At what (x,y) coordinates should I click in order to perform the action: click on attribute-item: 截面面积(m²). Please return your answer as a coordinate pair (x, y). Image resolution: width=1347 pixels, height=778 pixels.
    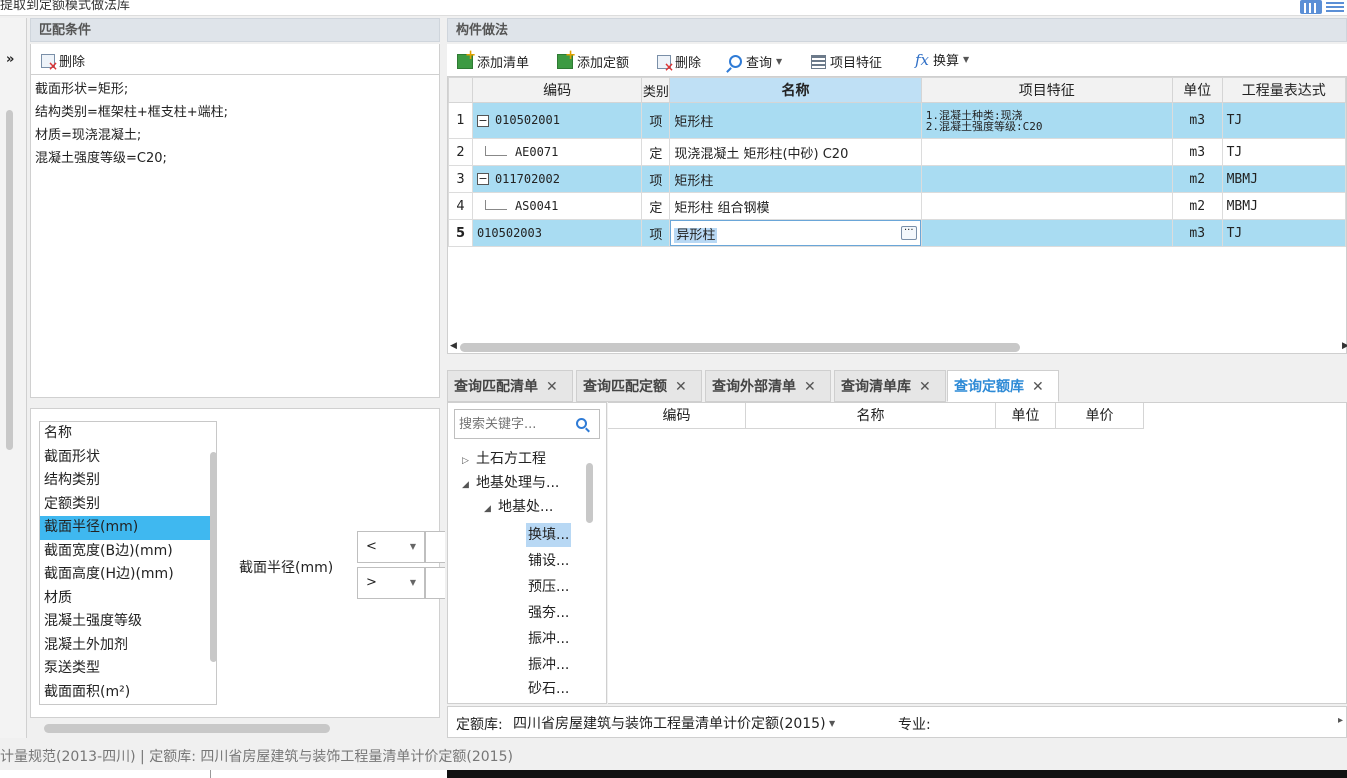
    Looking at the image, I should click on (128, 693).